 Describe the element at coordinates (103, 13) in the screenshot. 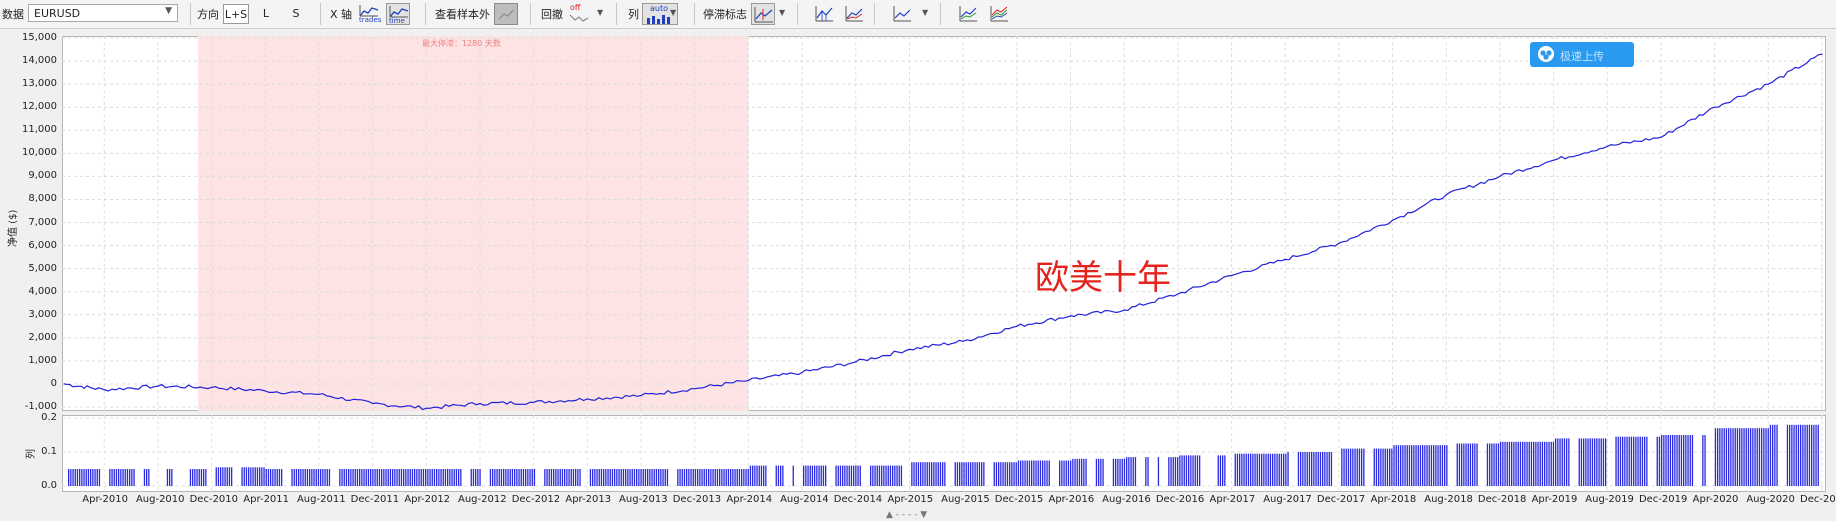

I see `symbol-select: EURUSD ▼` at that location.